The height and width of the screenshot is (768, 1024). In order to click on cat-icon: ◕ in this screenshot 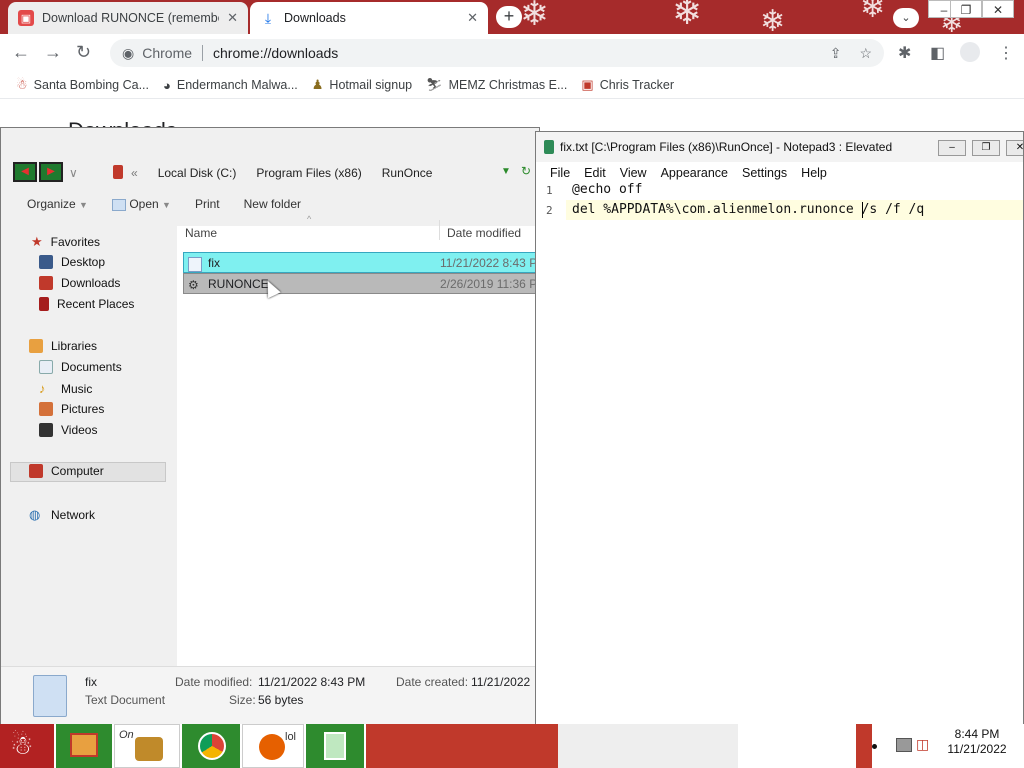, I will do `click(167, 85)`.